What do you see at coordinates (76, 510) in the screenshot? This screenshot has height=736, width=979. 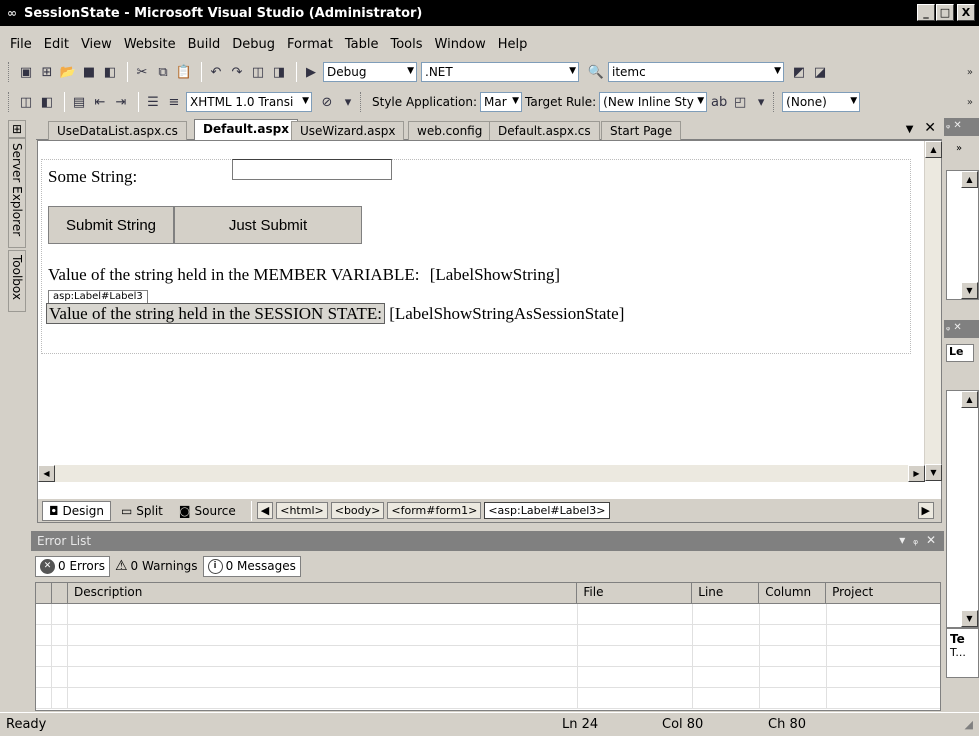 I see `design-view-button: ◘ Design` at bounding box center [76, 510].